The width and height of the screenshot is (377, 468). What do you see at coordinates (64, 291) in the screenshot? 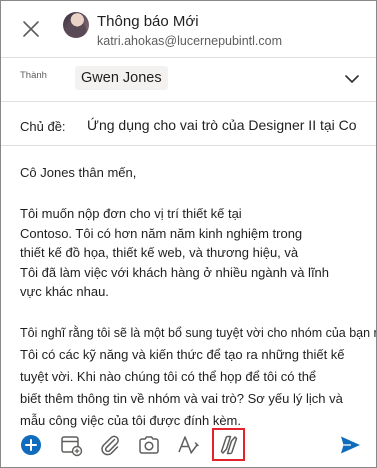
I see `body-line: vực khác nhau.` at bounding box center [64, 291].